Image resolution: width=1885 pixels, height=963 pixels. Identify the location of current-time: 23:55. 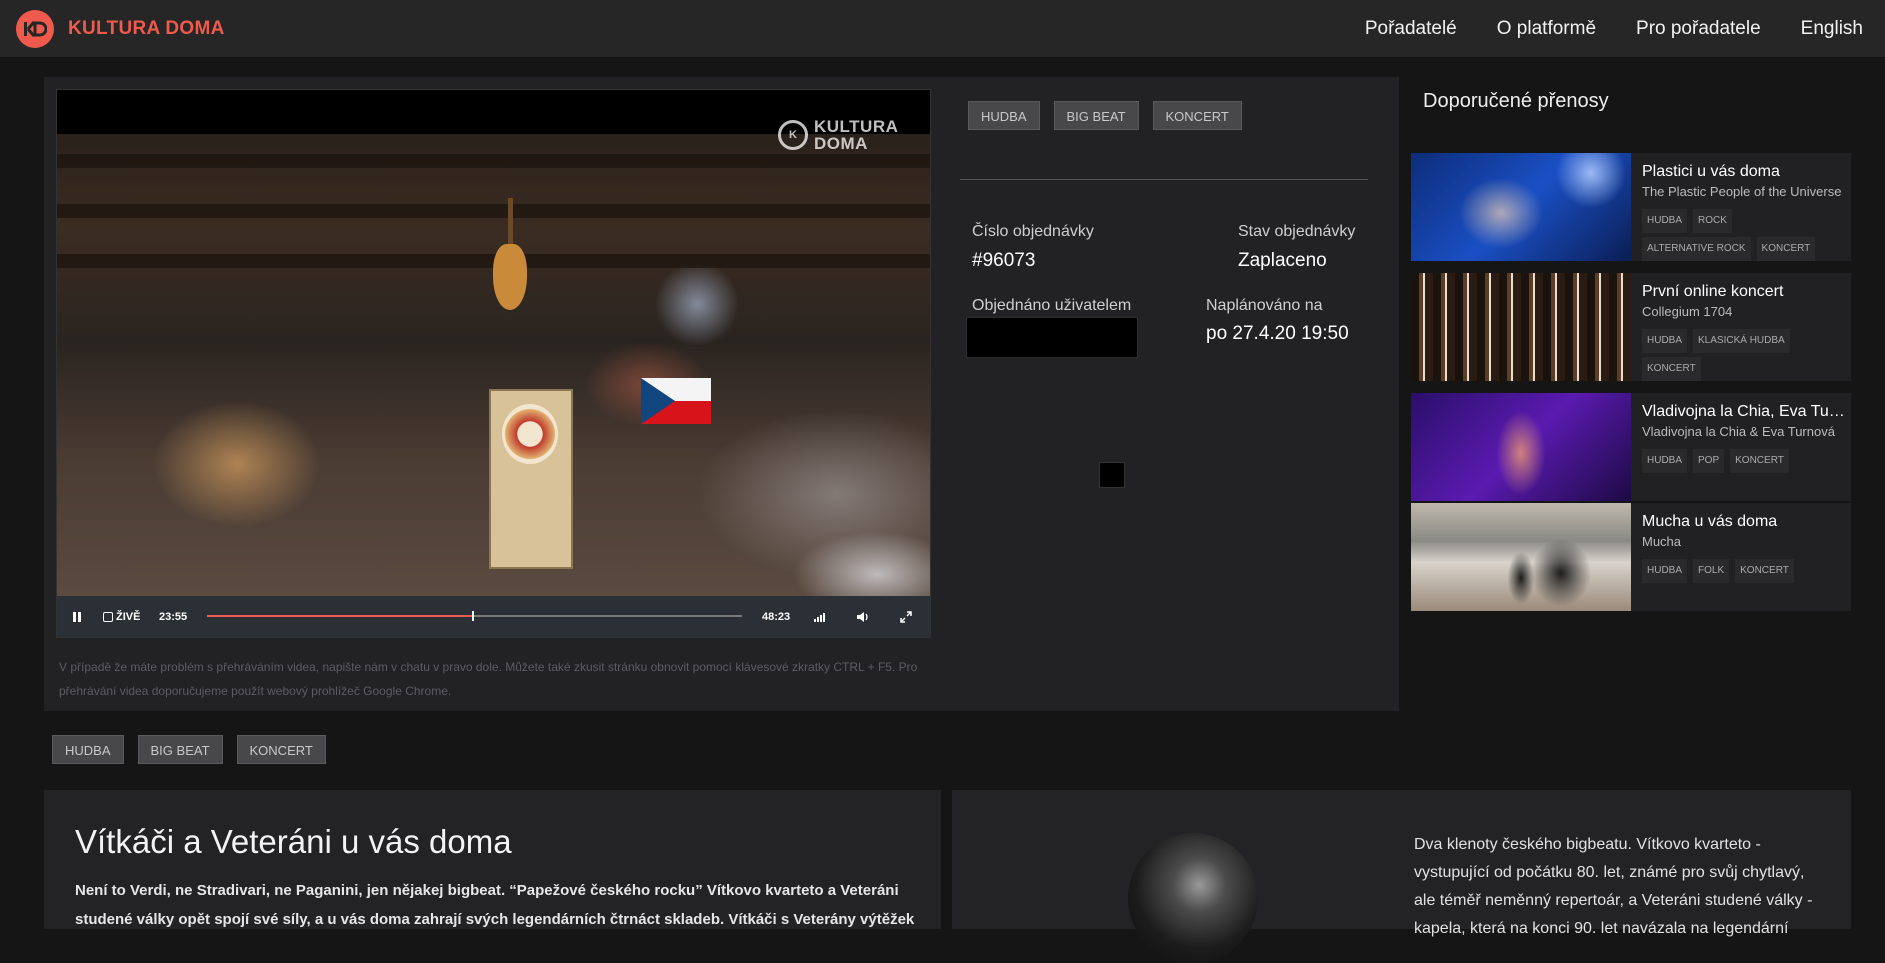
(173, 616).